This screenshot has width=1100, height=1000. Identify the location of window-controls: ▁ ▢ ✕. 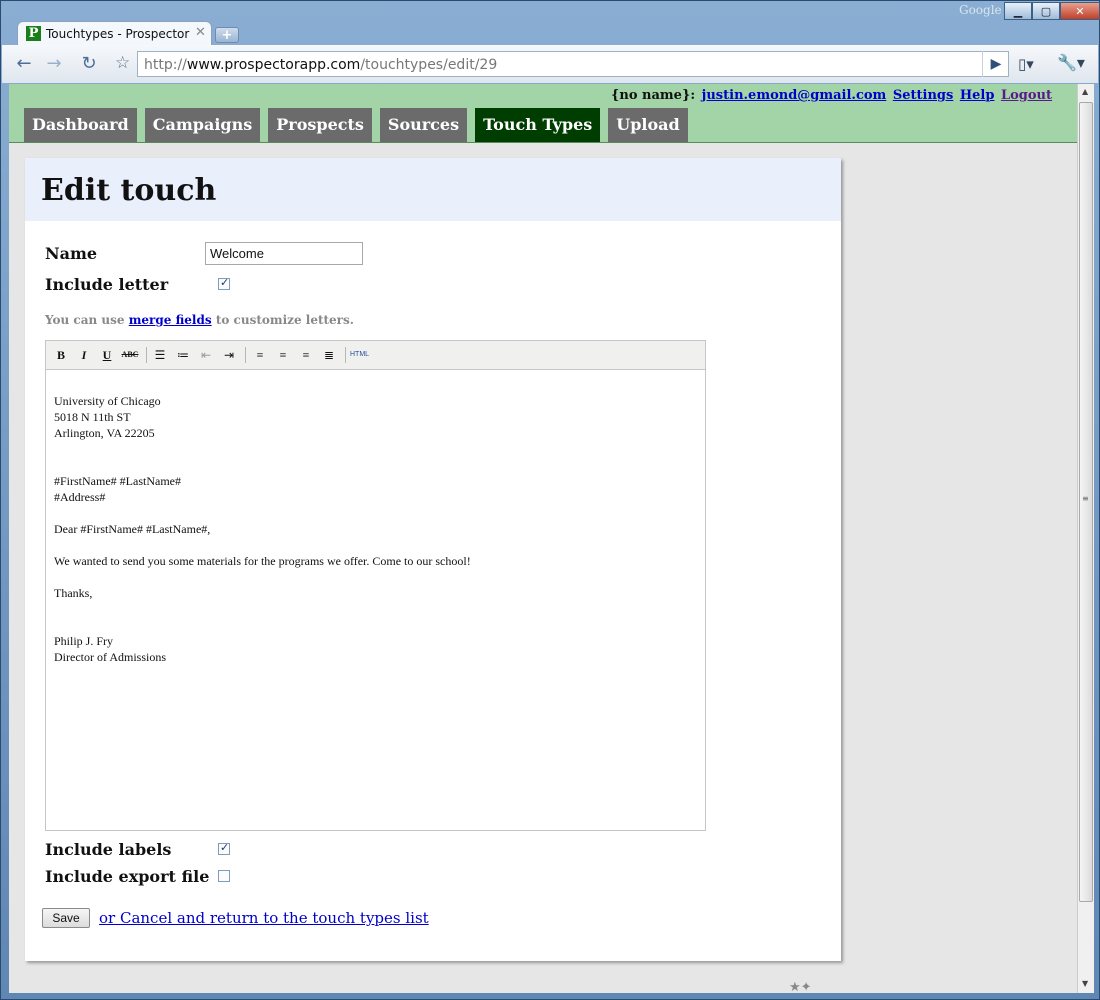
(1052, 11).